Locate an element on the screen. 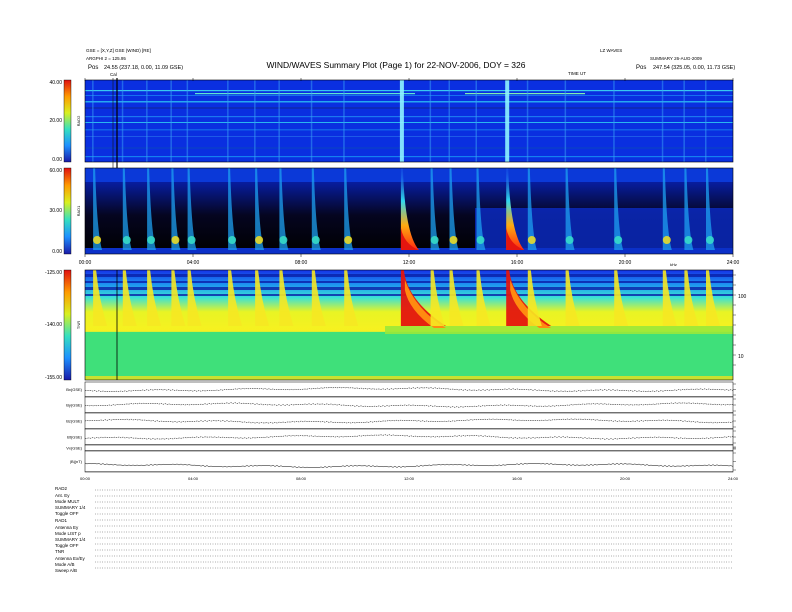  mag-series-label: By(GSE) is located at coordinates (74, 405).